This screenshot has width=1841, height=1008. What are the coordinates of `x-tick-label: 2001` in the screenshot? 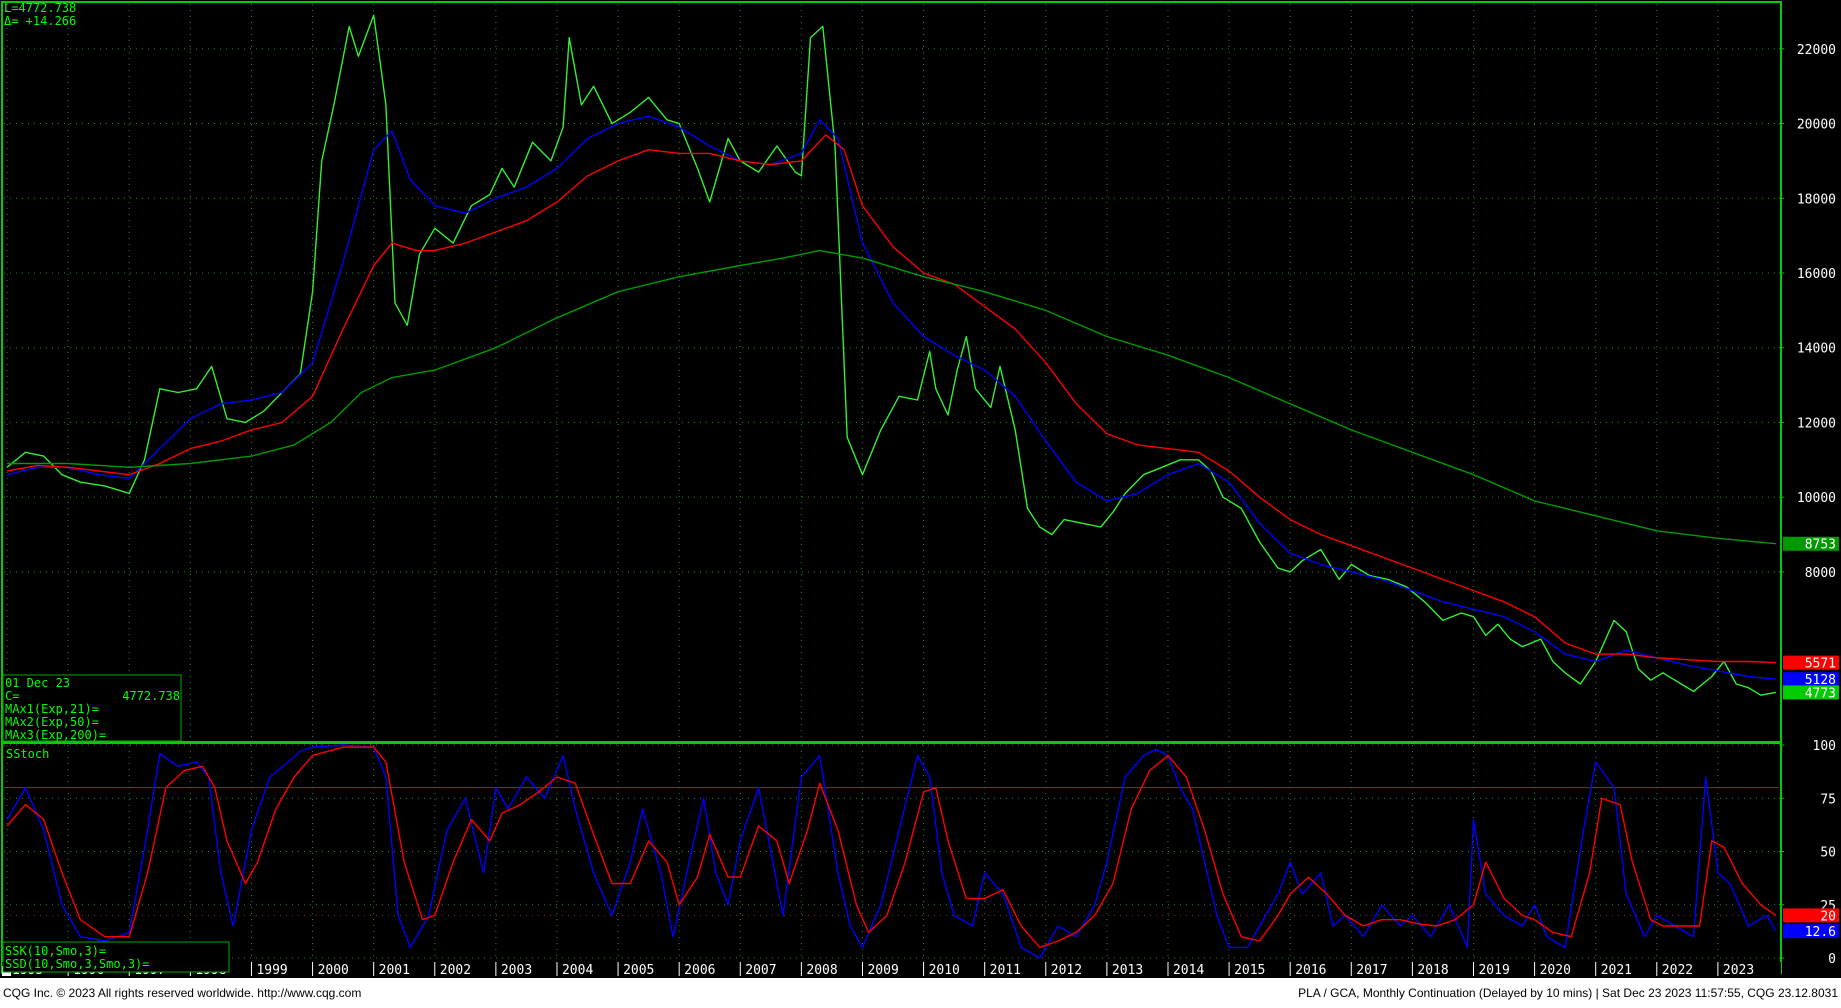 It's located at (394, 970).